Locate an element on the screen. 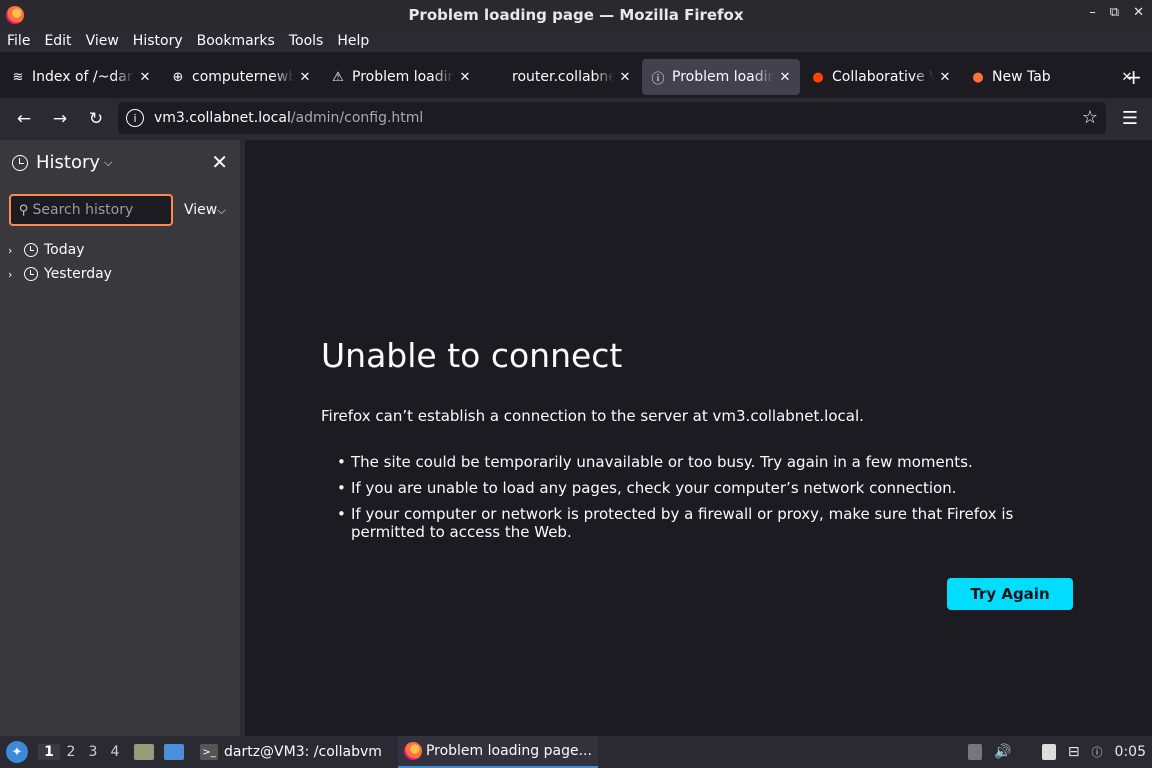  globe-icon: ⊕ is located at coordinates (178, 77).